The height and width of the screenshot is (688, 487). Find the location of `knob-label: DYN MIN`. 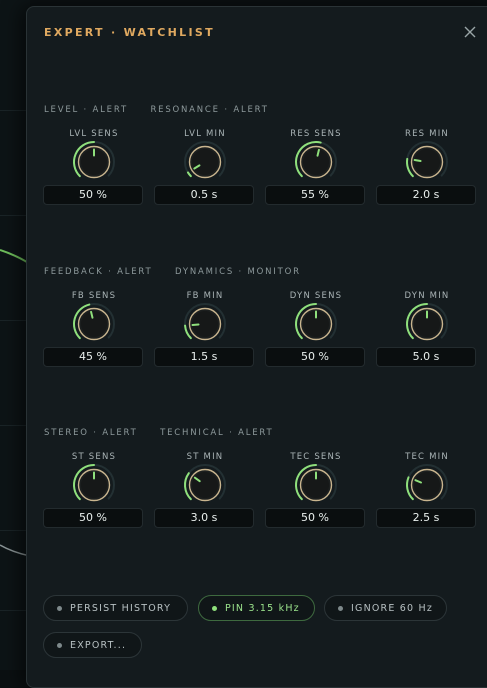

knob-label: DYN MIN is located at coordinates (427, 296).